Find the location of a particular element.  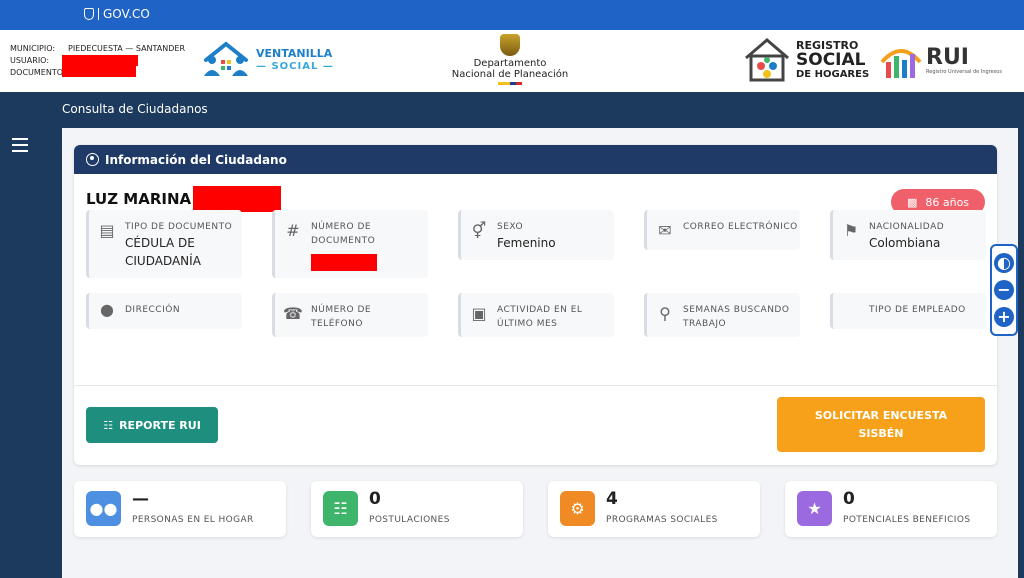

subheader: Consulta de Ciudadanos is located at coordinates (512, 110).